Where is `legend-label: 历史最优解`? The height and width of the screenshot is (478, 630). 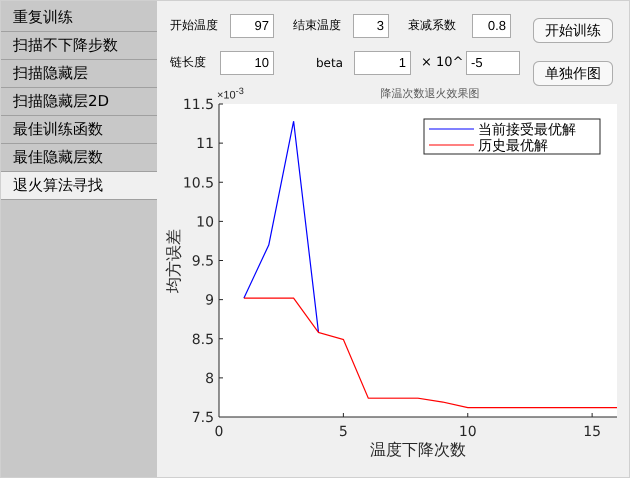 legend-label: 历史最优解 is located at coordinates (513, 146).